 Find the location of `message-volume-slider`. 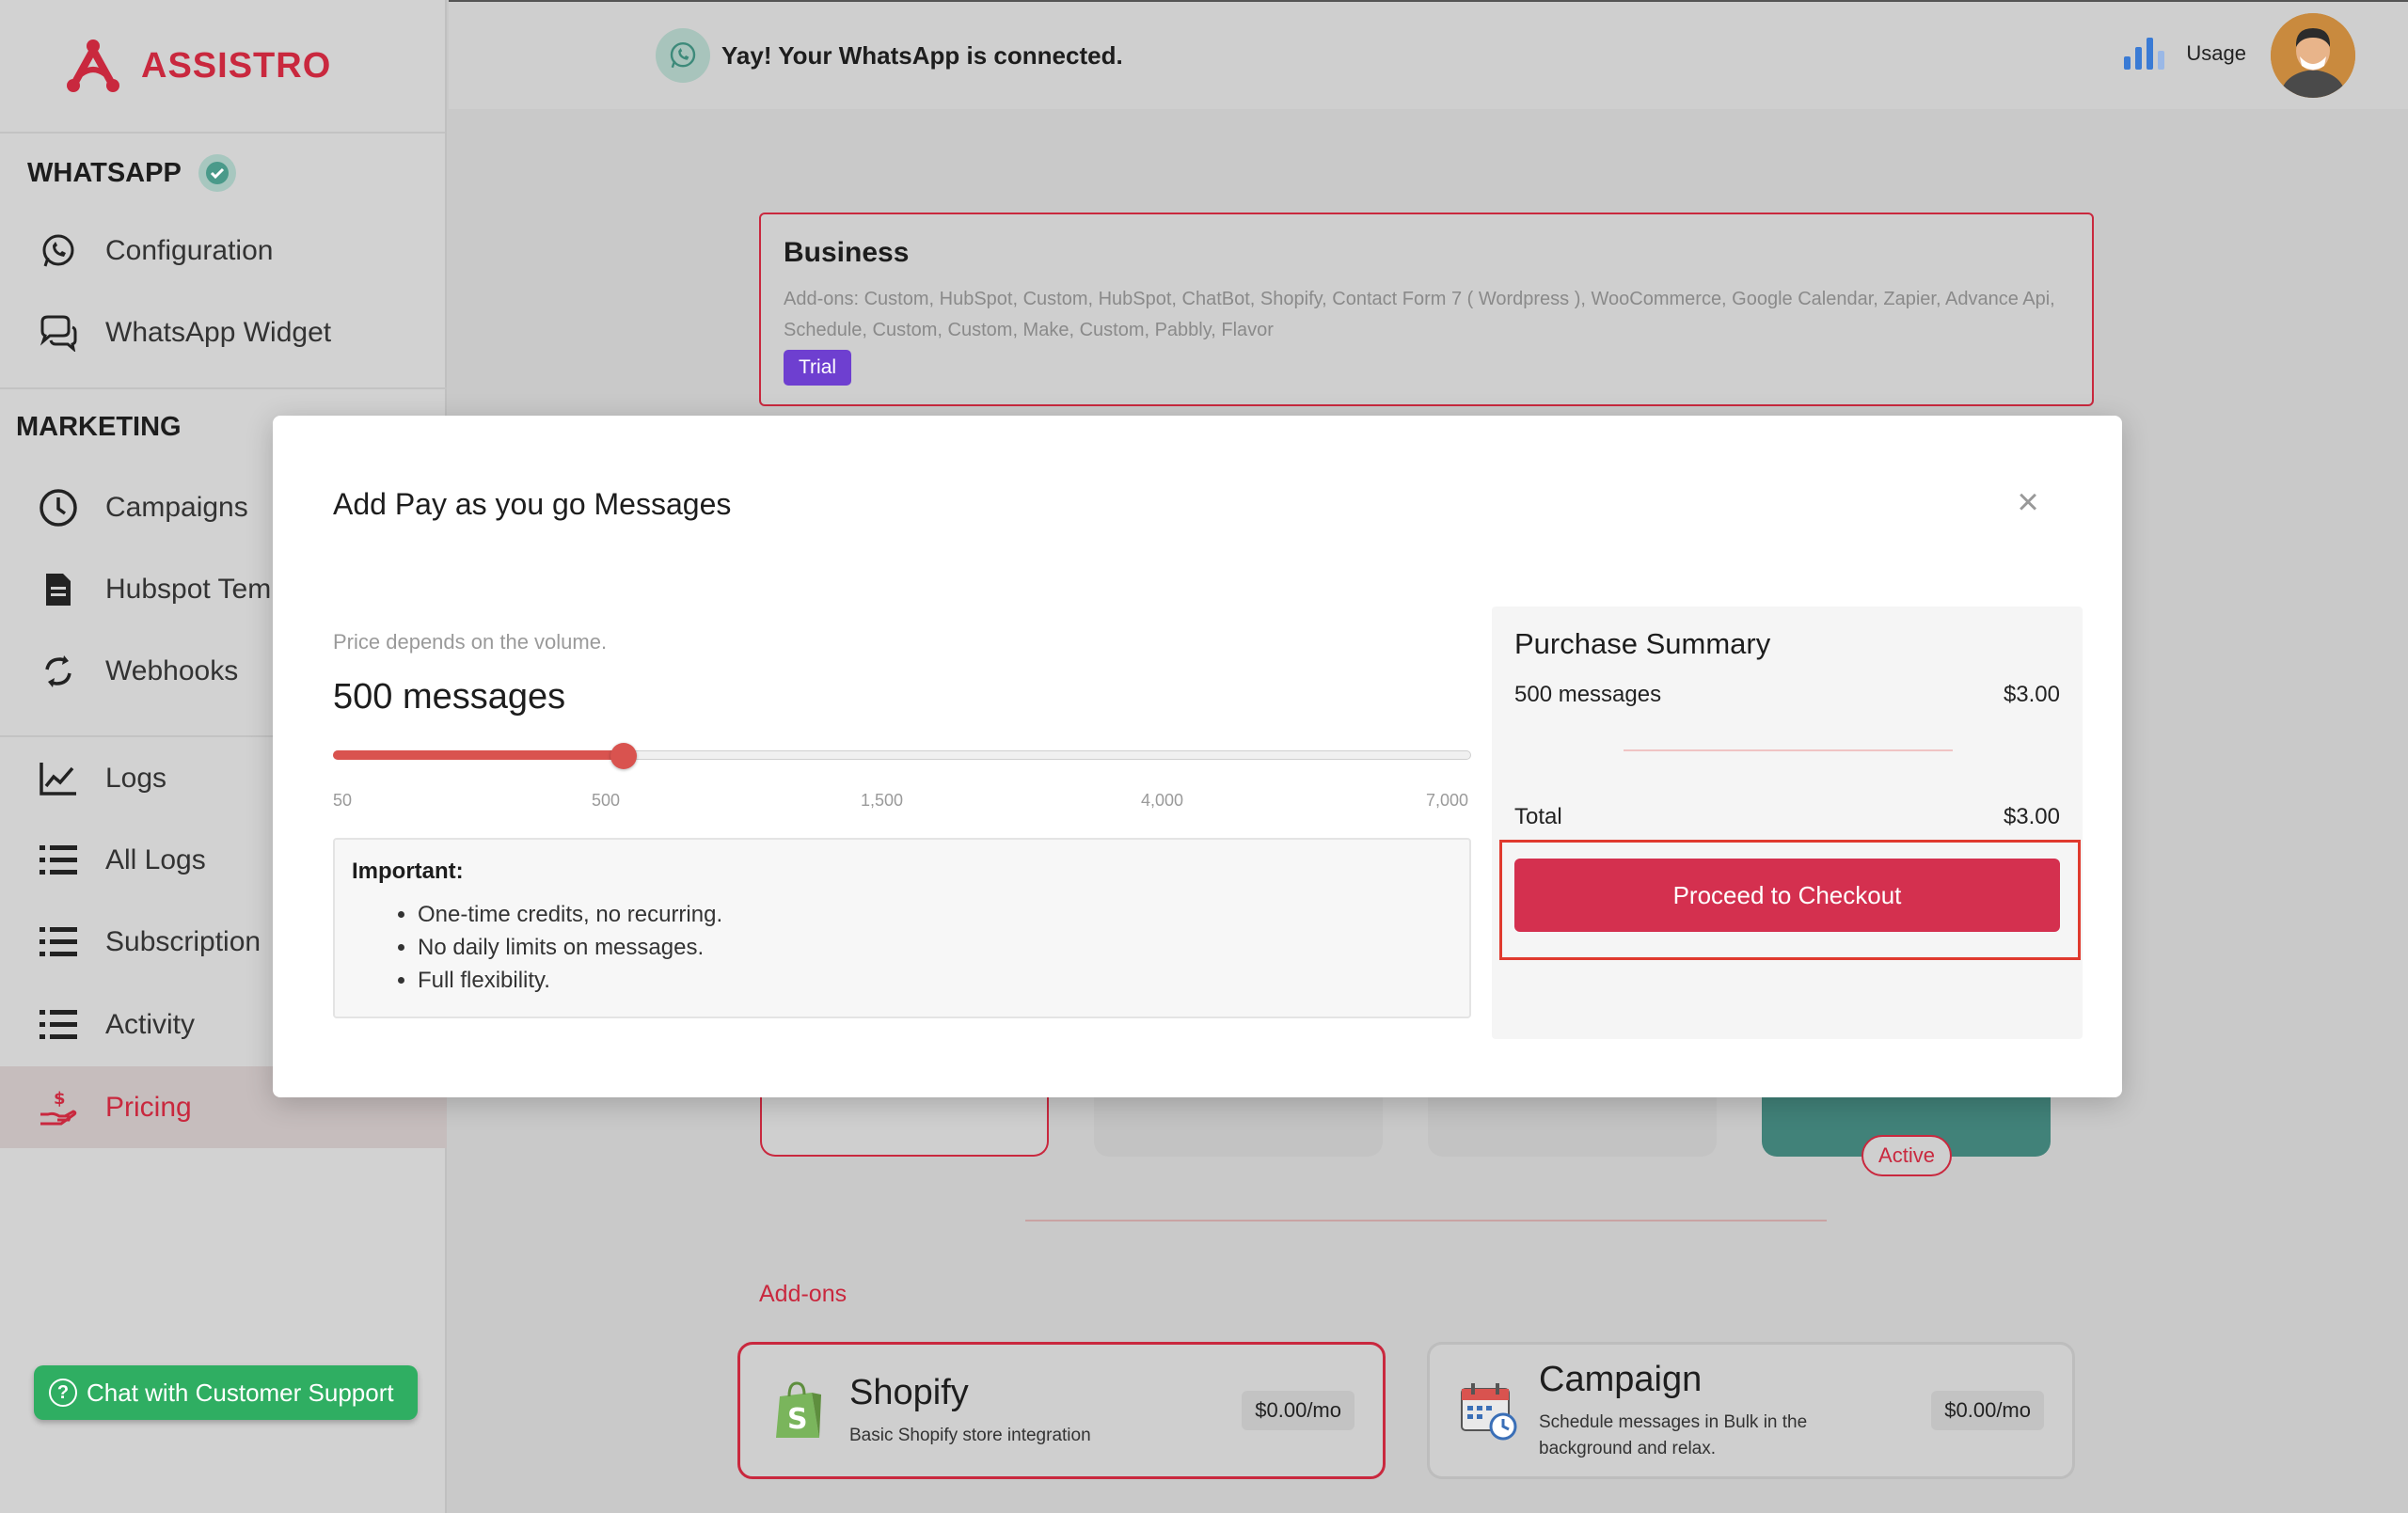

message-volume-slider is located at coordinates (902, 756).